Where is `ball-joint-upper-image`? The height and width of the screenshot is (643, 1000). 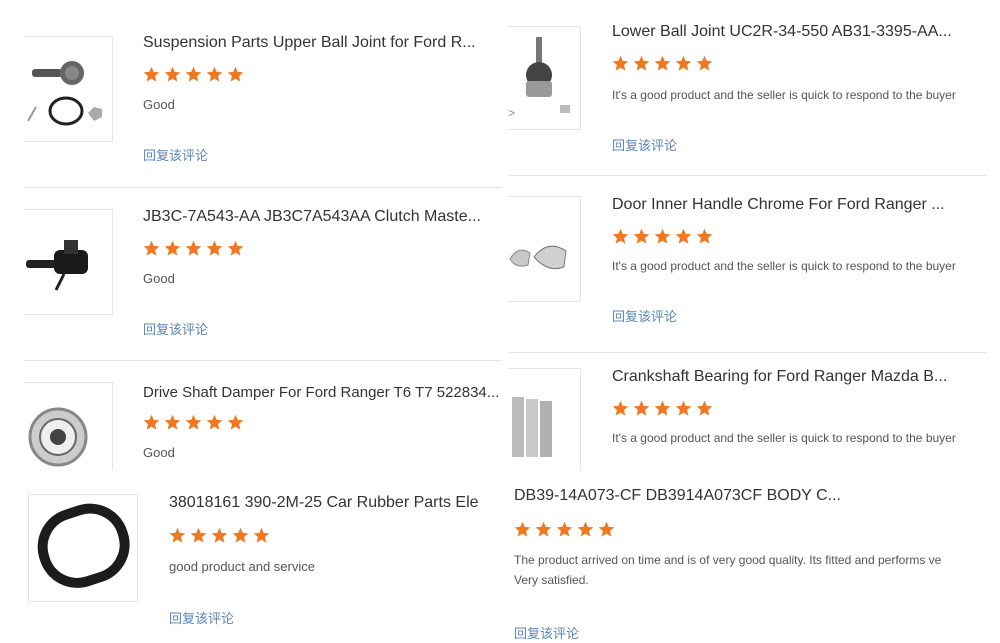
ball-joint-upper-image is located at coordinates (68, 89).